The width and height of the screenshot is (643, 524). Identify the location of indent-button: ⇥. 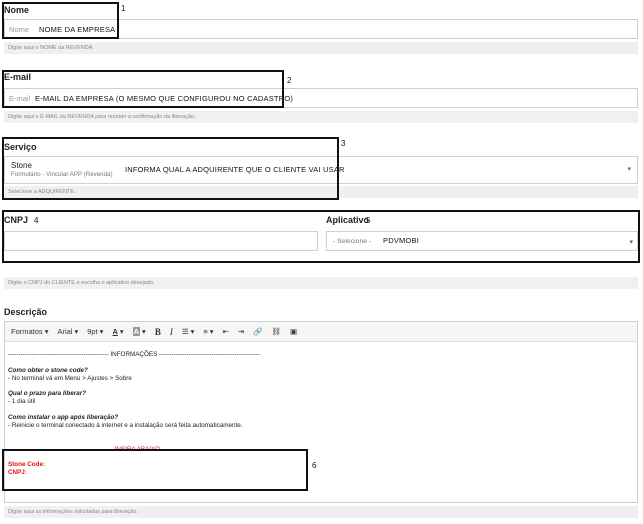
(241, 331).